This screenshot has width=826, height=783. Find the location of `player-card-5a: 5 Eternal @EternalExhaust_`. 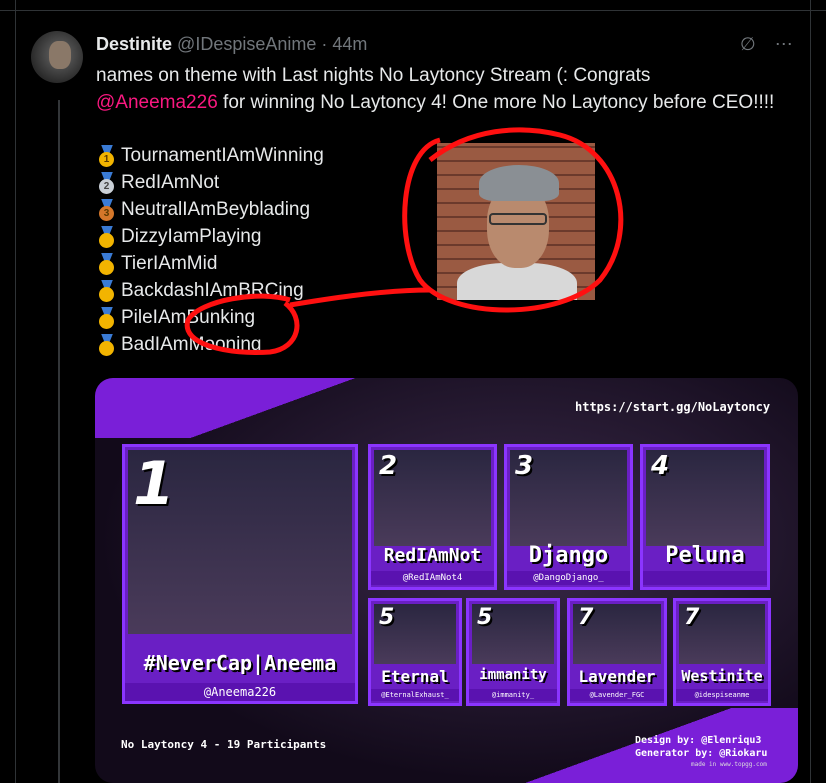

player-card-5a: 5 Eternal @EternalExhaust_ is located at coordinates (415, 652).